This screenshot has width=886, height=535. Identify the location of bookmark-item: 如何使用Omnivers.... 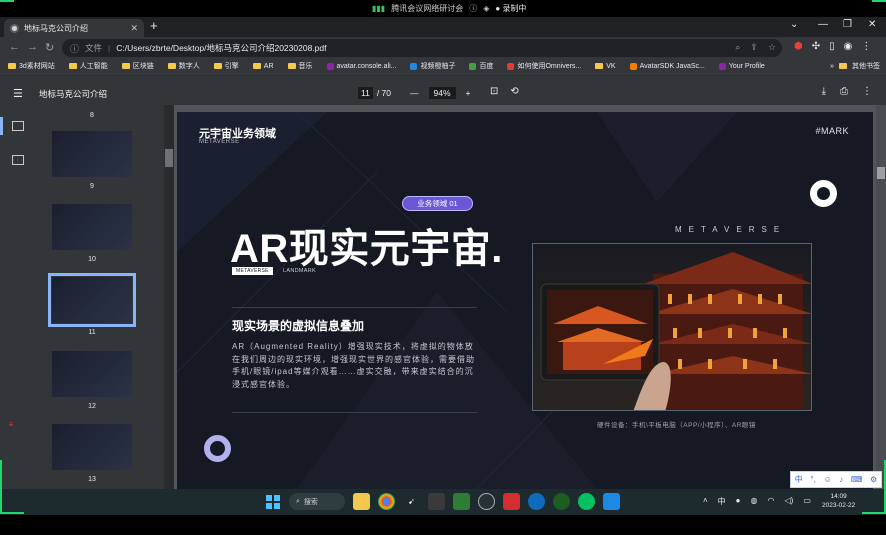
(544, 66).